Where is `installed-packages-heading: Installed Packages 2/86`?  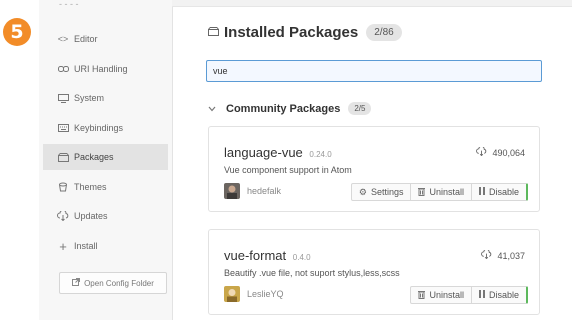
installed-packages-heading: Installed Packages 2/86 is located at coordinates (305, 32).